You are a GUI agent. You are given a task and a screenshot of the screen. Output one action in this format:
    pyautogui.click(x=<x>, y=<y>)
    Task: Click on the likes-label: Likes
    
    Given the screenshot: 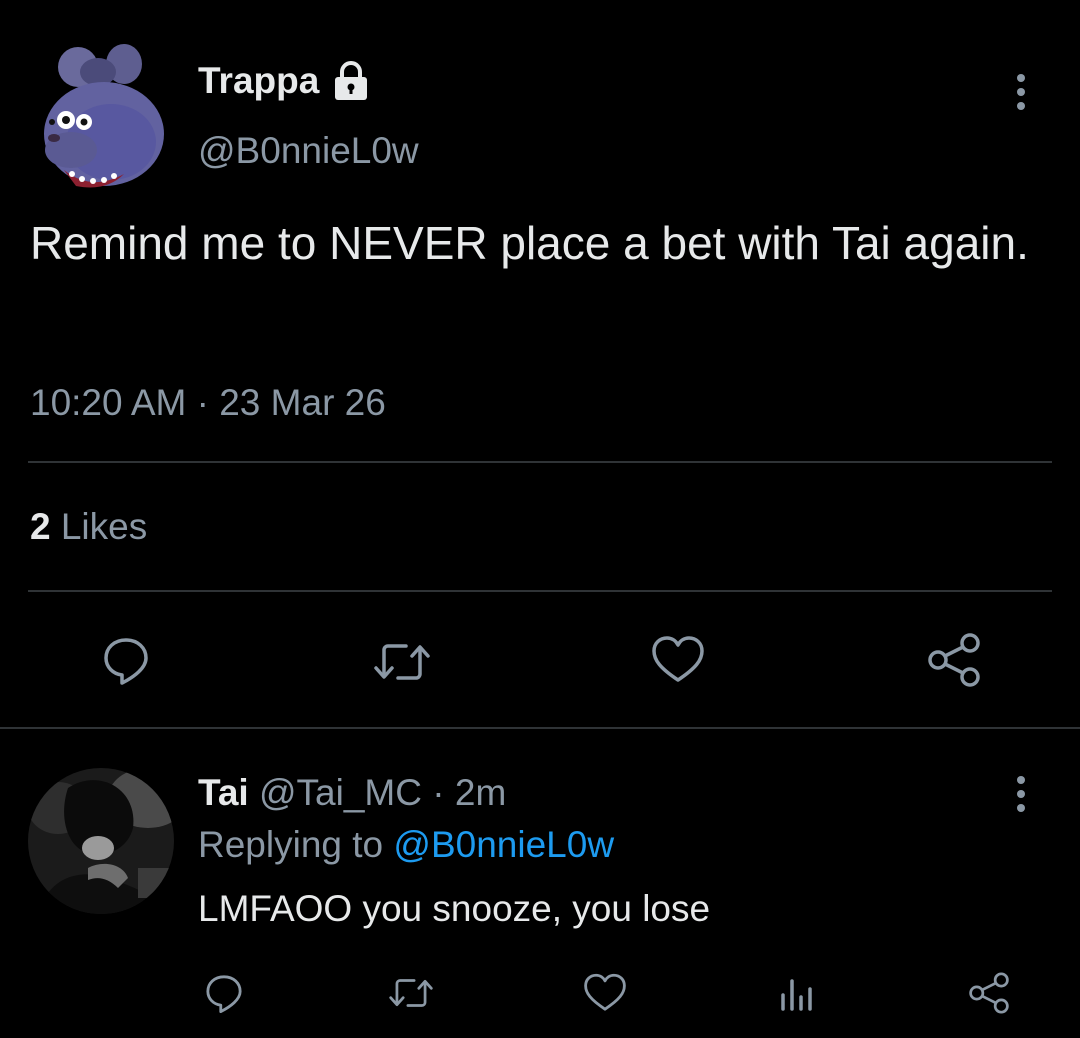 What is the action you would take?
    pyautogui.click(x=104, y=526)
    